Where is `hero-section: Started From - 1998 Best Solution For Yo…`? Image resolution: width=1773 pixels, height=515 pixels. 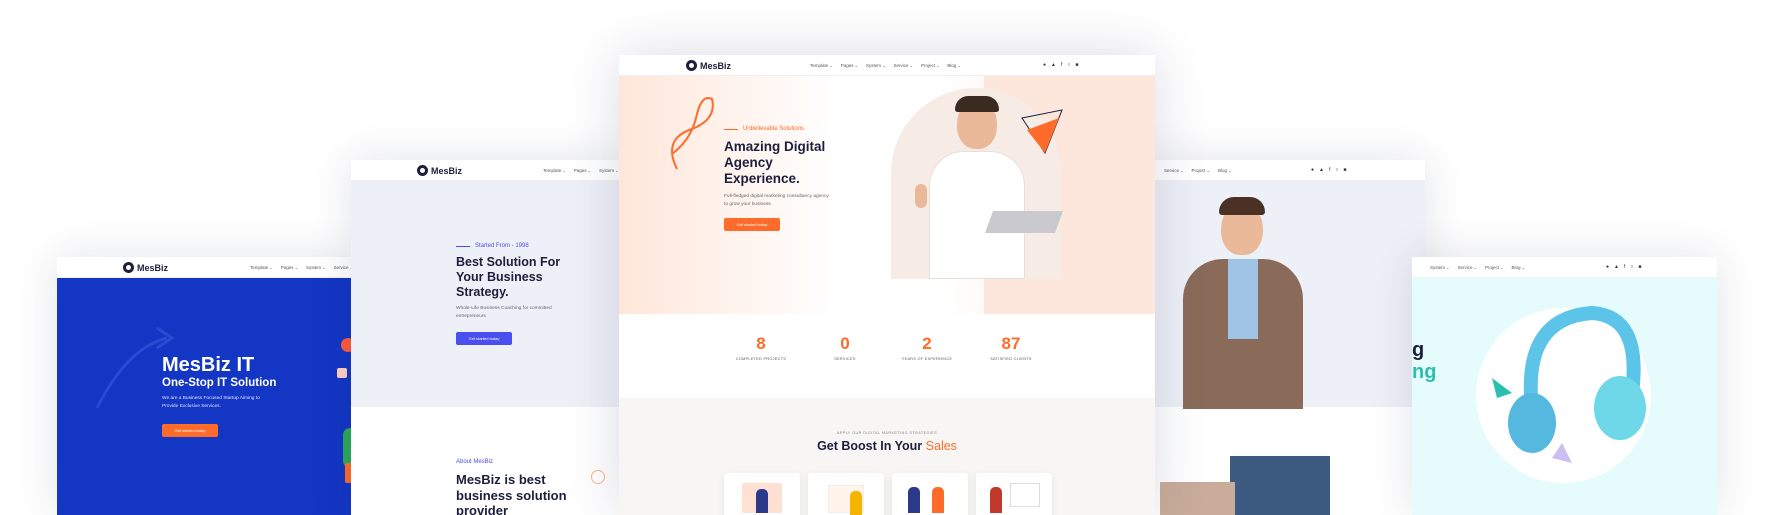 hero-section: Started From - 1998 Best Solution For Yo… is located at coordinates (486, 294).